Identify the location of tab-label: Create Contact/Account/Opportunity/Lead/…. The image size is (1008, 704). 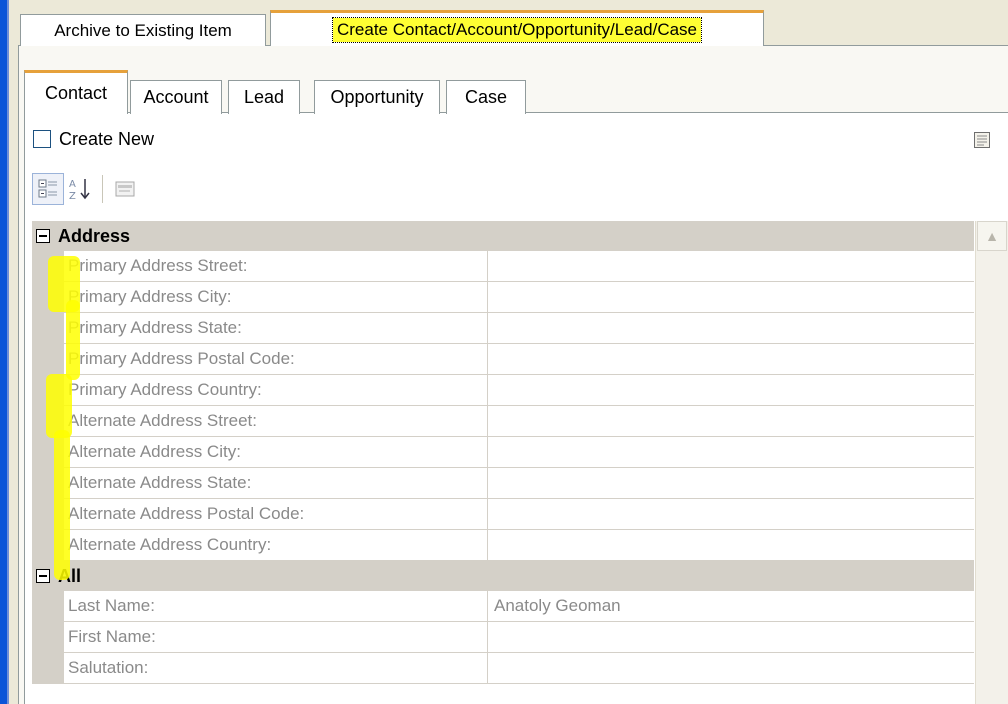
(517, 29).